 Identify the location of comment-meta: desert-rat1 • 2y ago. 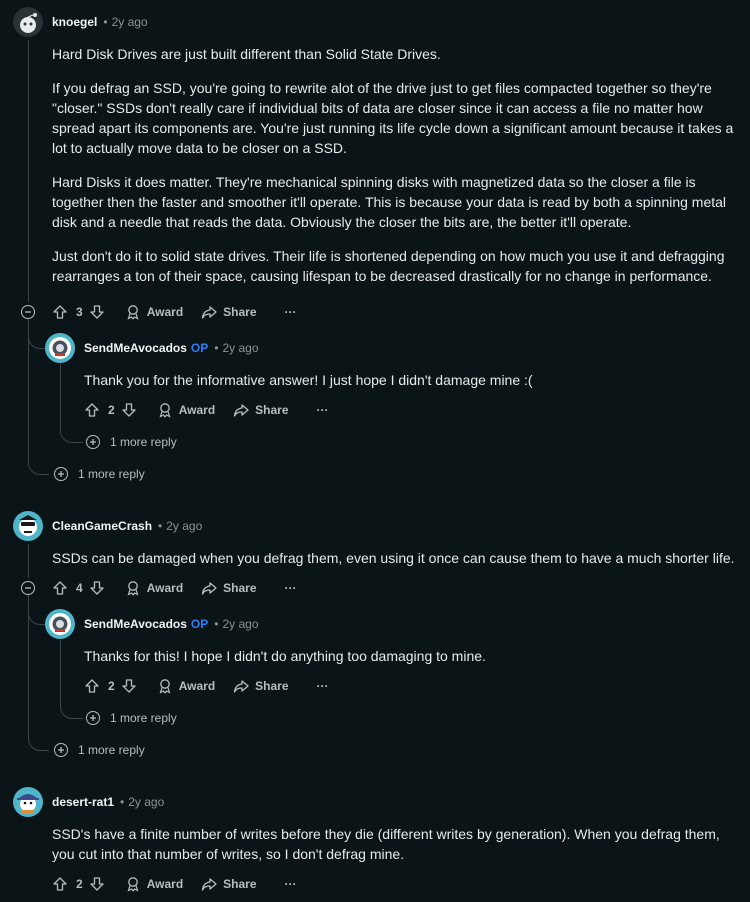
(108, 802).